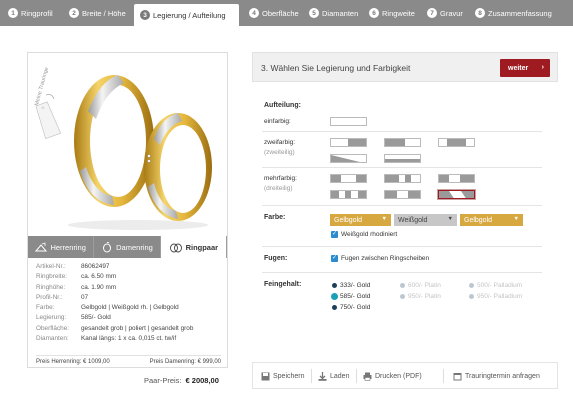 This screenshot has width=573, height=402. I want to click on purity-option-950-palladium: 950/- Palladium, so click(495, 296).